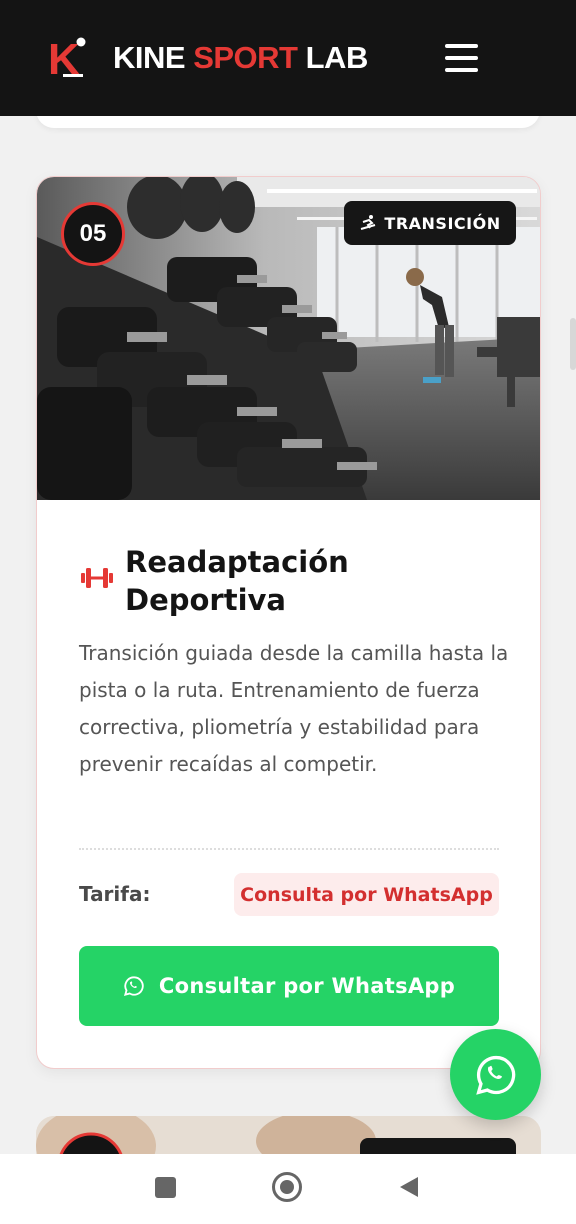 The image size is (576, 1224). I want to click on svg-text: K, so click(64, 58).